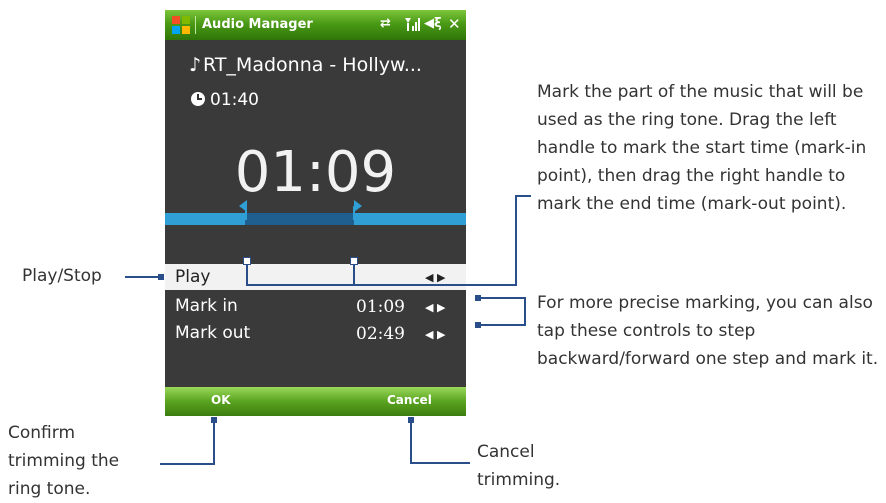  What do you see at coordinates (385, 23) in the screenshot?
I see `sync-icon: ⇄` at bounding box center [385, 23].